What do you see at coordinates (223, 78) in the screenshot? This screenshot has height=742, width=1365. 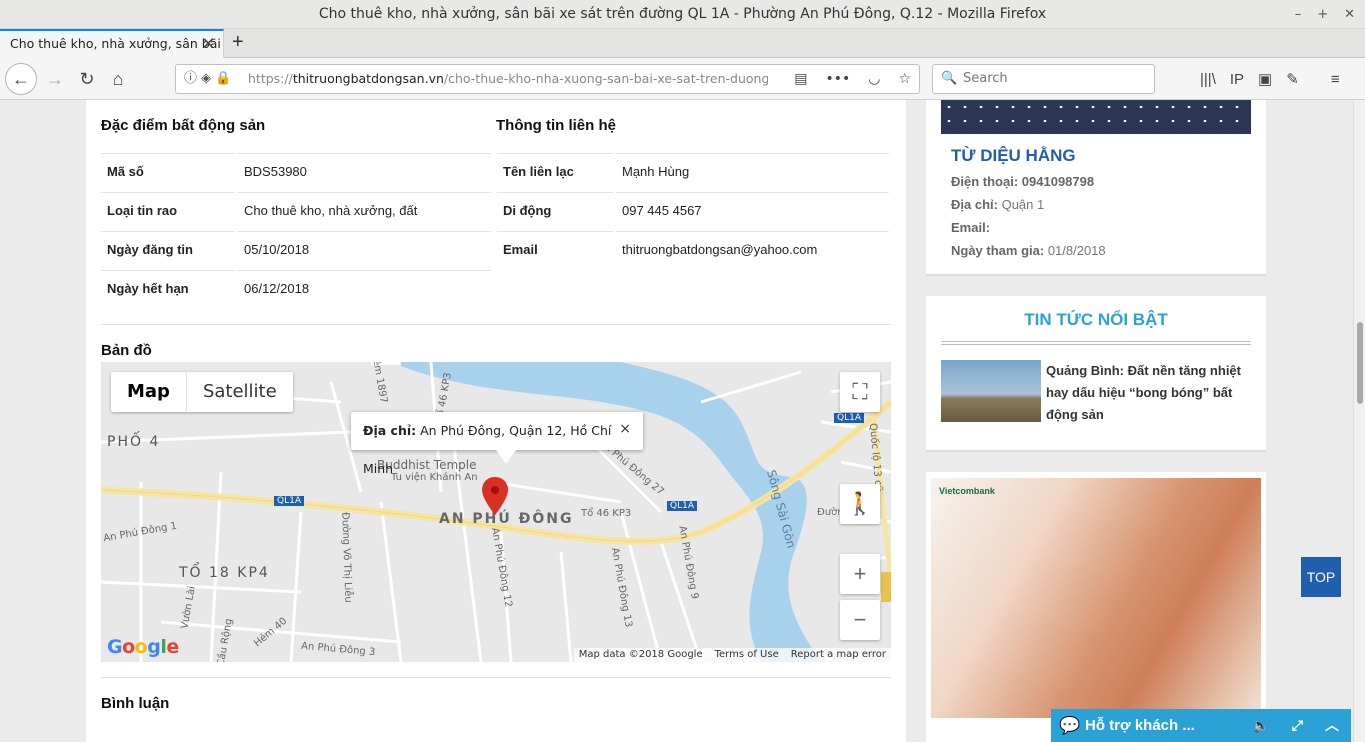 I see `lock-icon: 🔒` at bounding box center [223, 78].